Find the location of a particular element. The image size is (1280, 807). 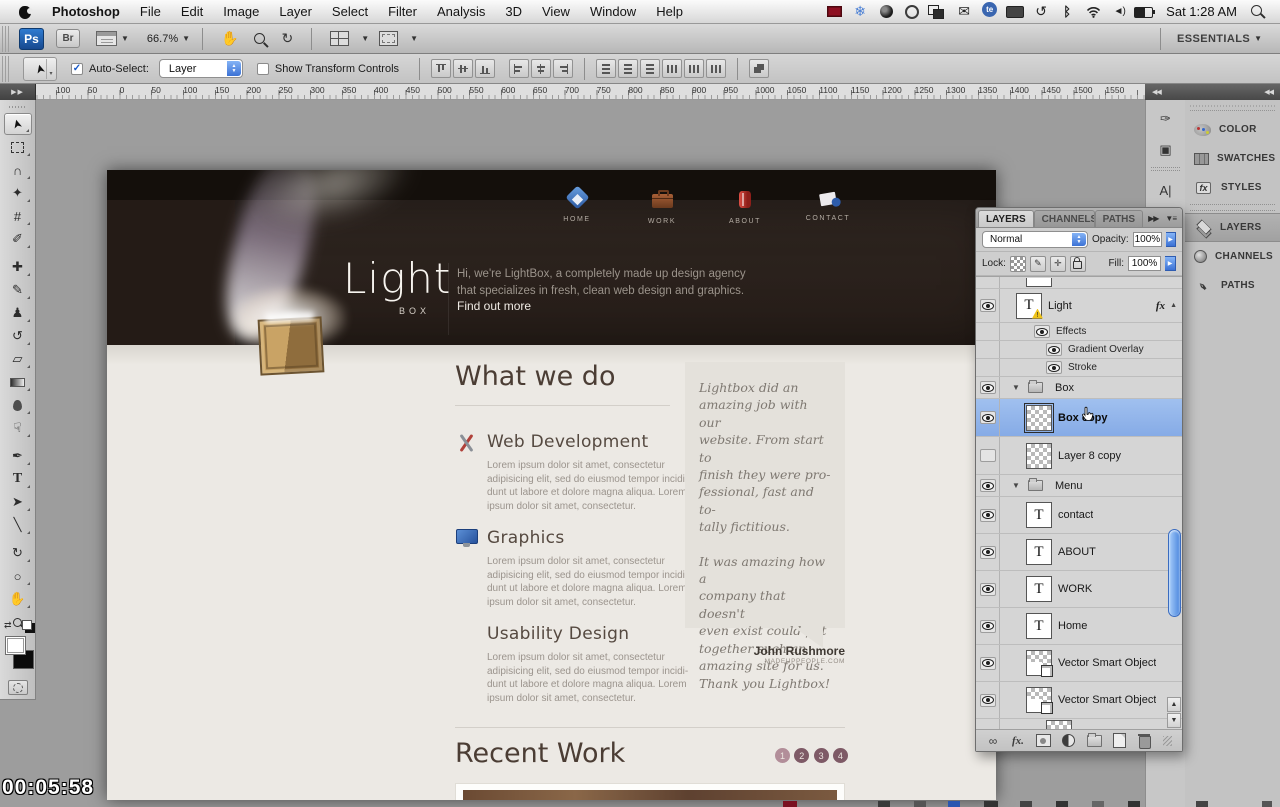

clone-source-panel-icon: ▣ is located at coordinates (1166, 150).